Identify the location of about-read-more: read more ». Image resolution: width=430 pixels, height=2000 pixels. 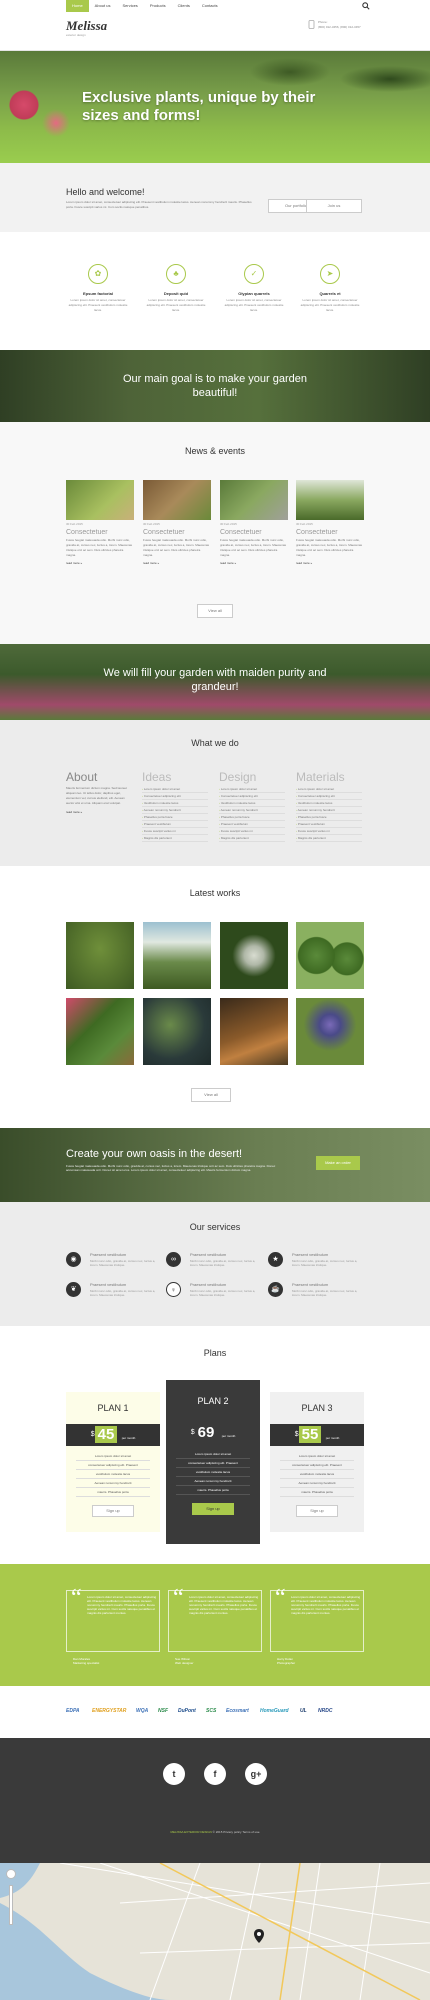
(99, 812).